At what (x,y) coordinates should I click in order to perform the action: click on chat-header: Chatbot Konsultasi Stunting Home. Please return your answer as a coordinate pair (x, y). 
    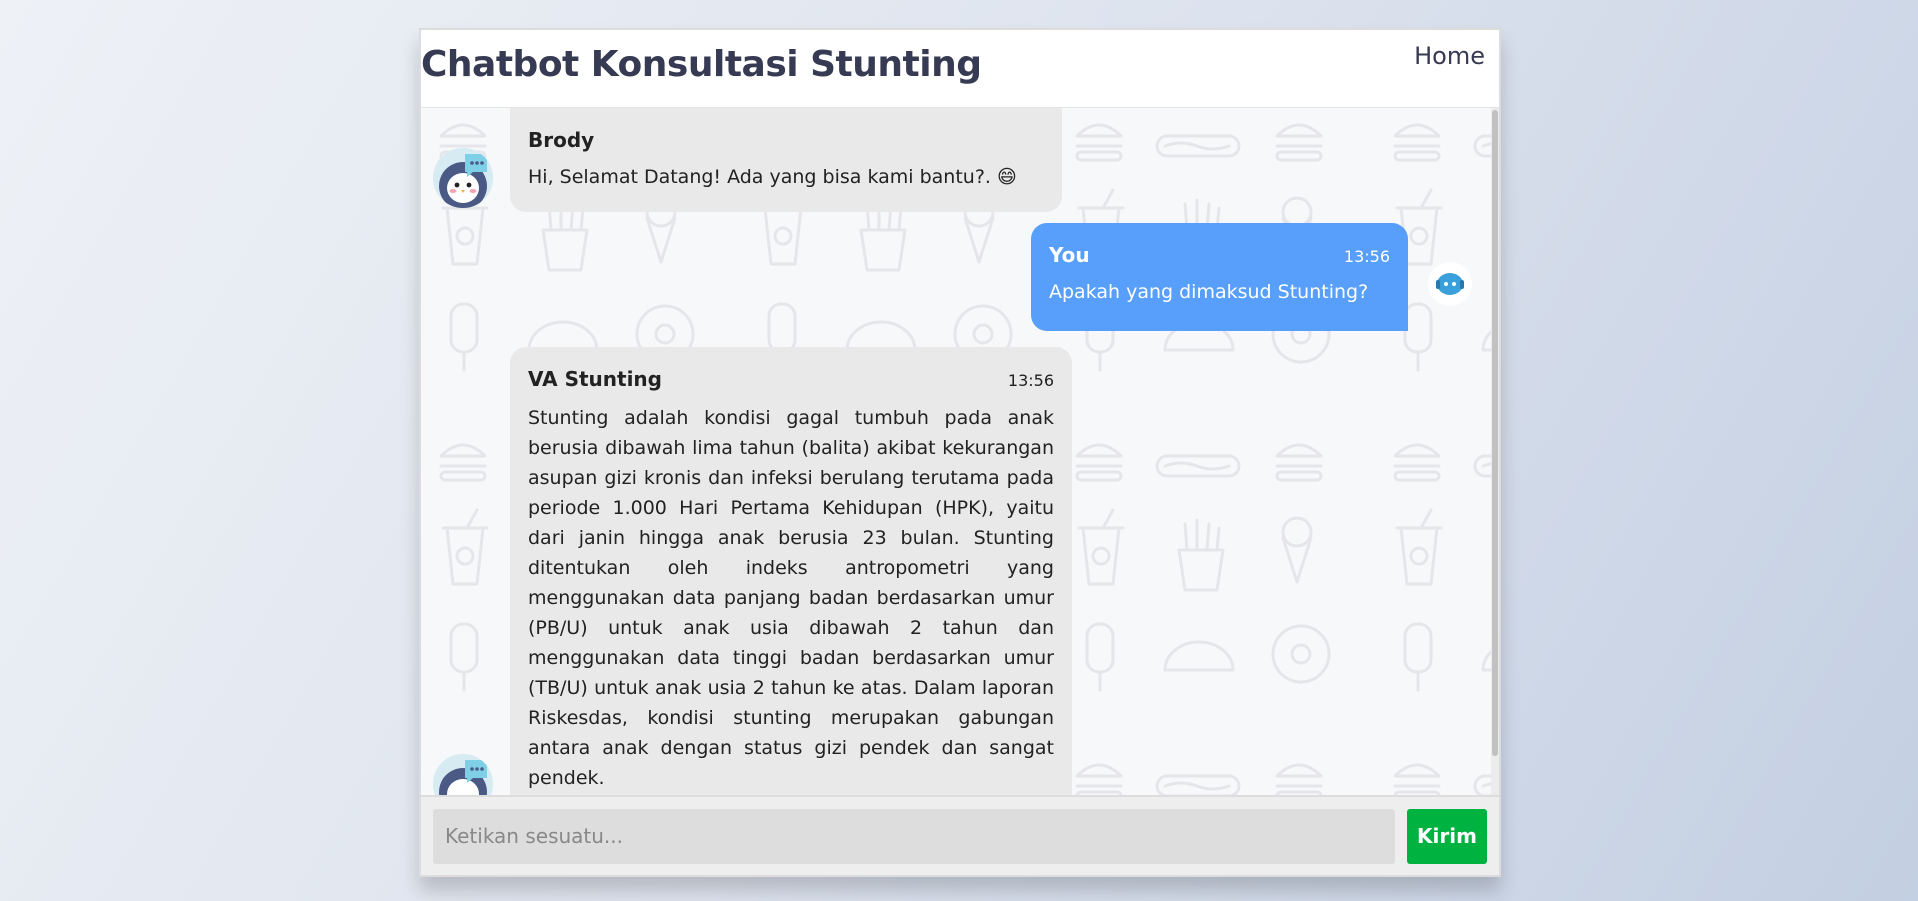
    Looking at the image, I should click on (960, 69).